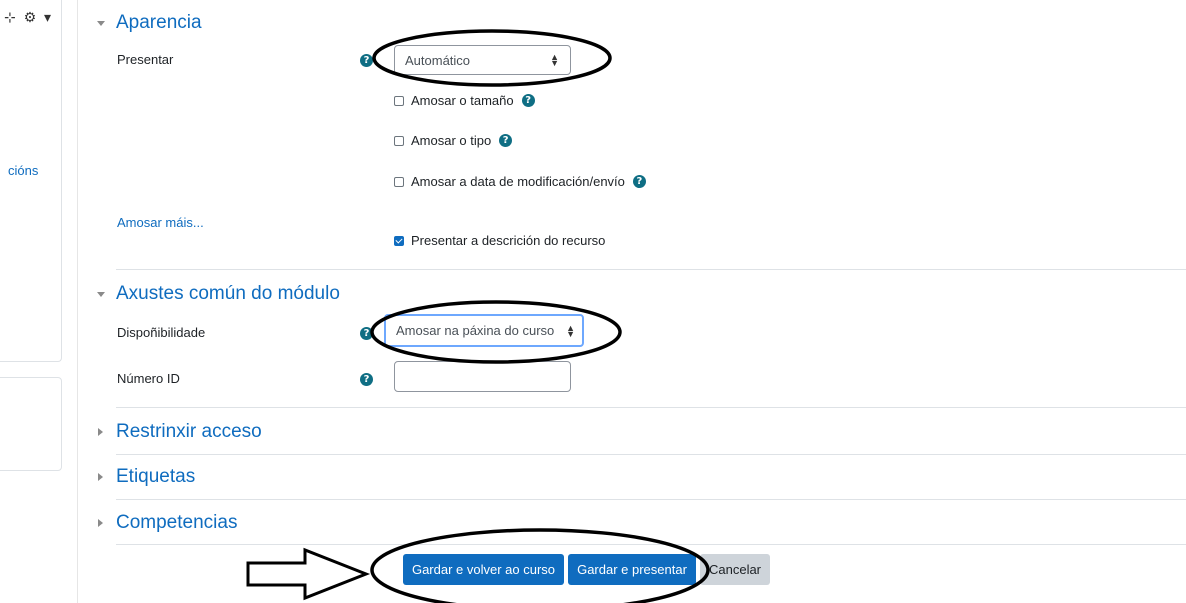  I want to click on idnumber-label: Número ID, so click(148, 378).